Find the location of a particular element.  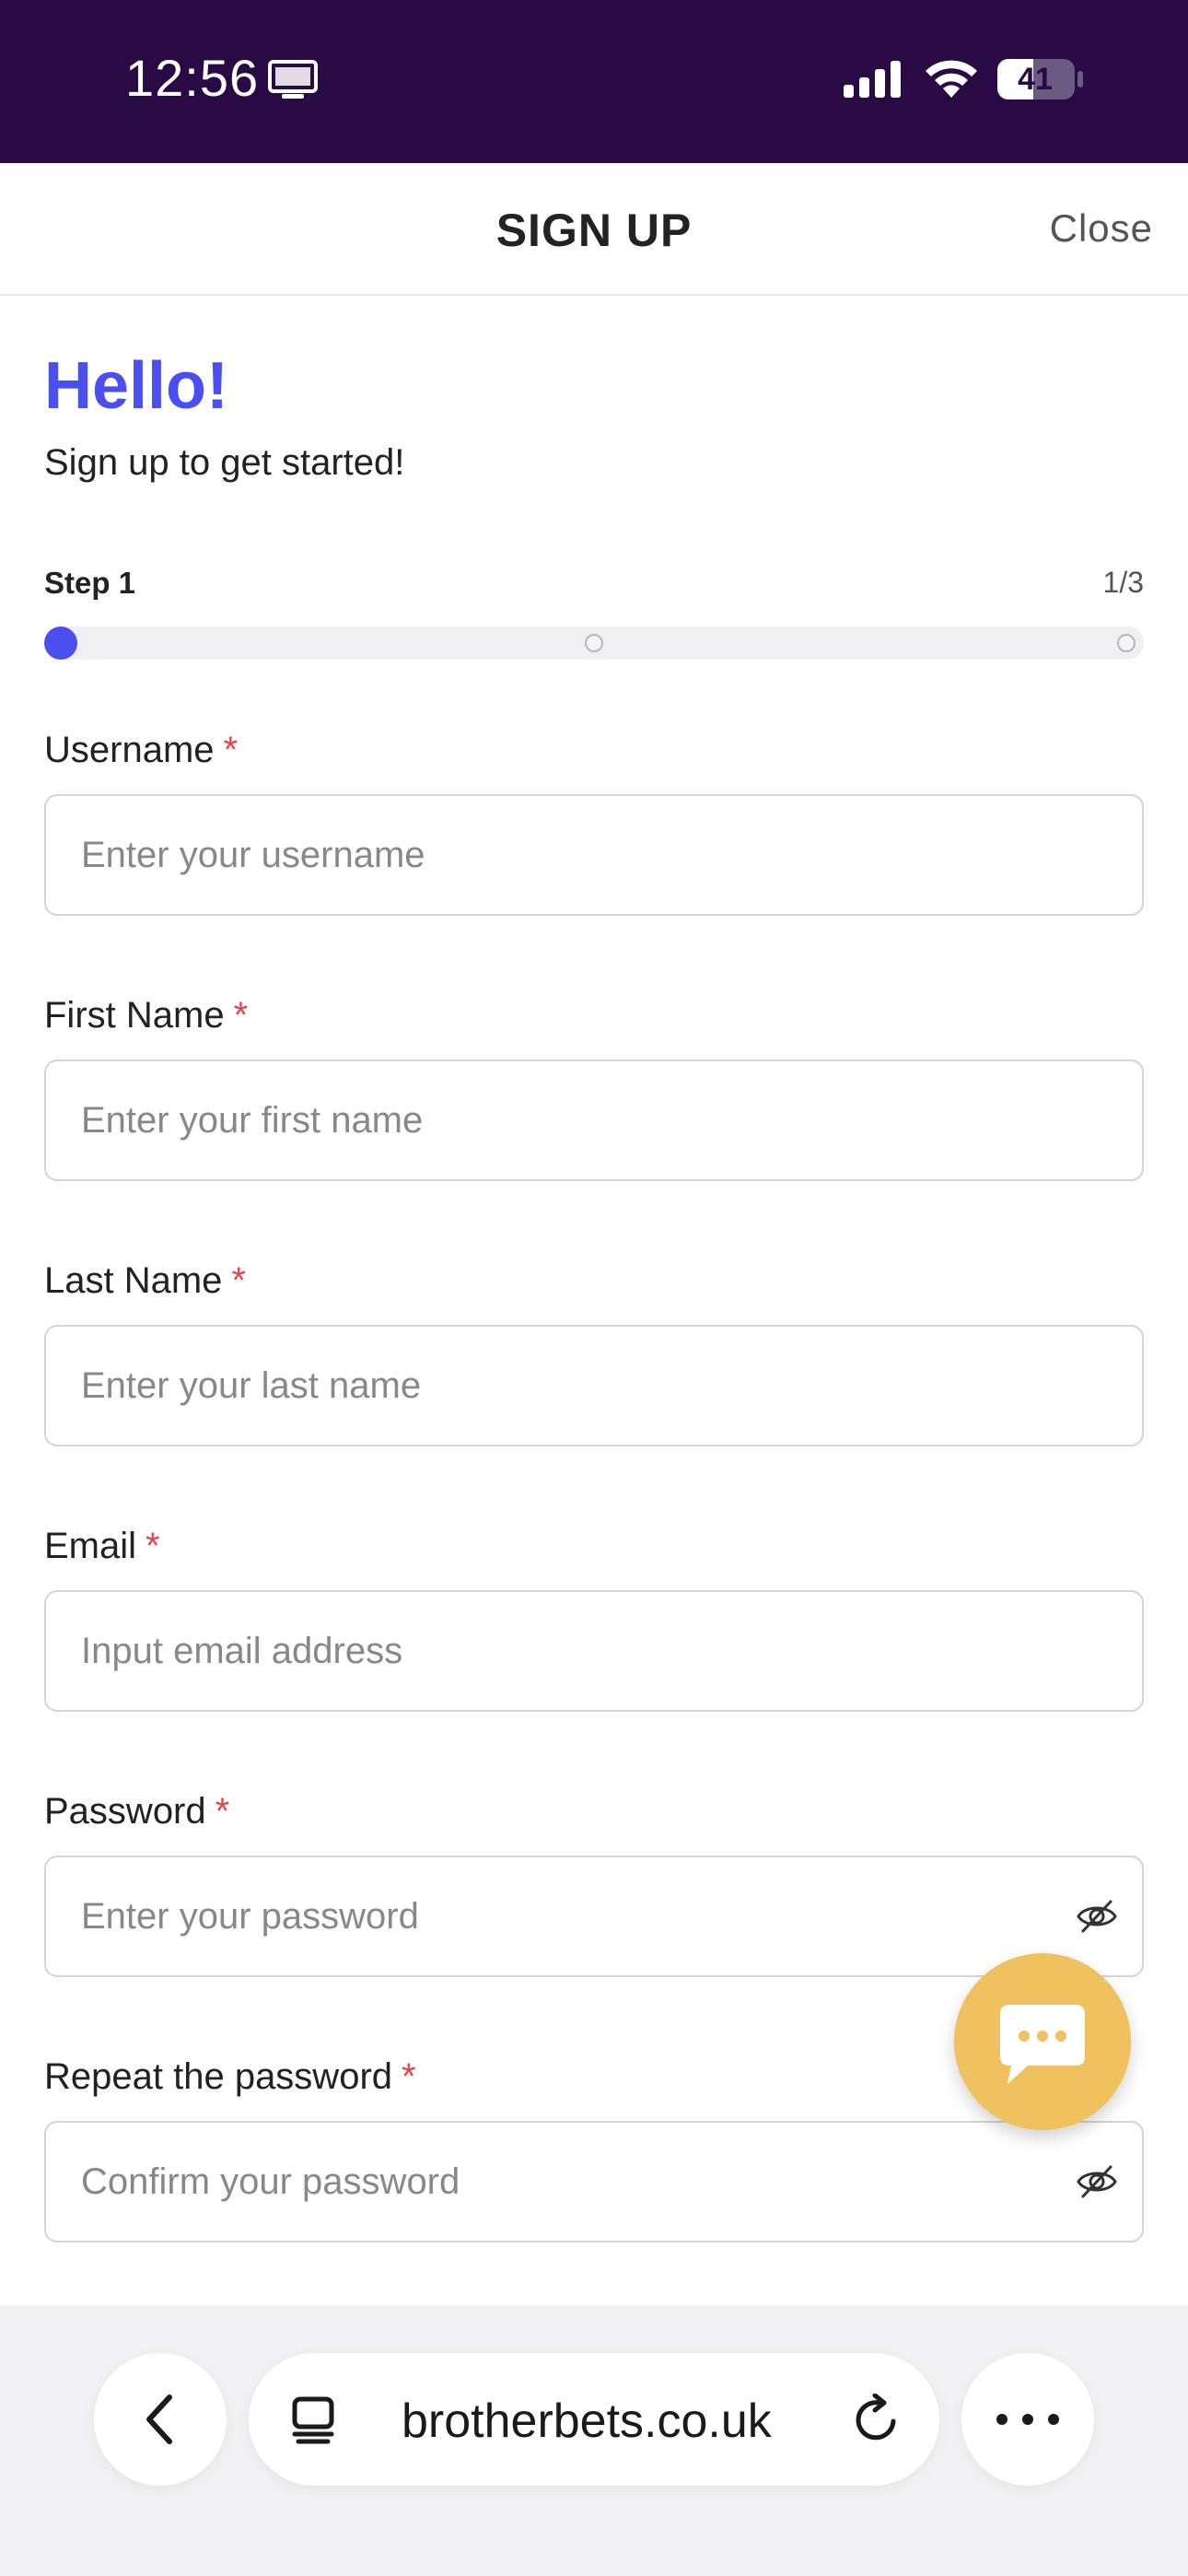

greeting-subtitle: Sign up to get started! is located at coordinates (224, 462).